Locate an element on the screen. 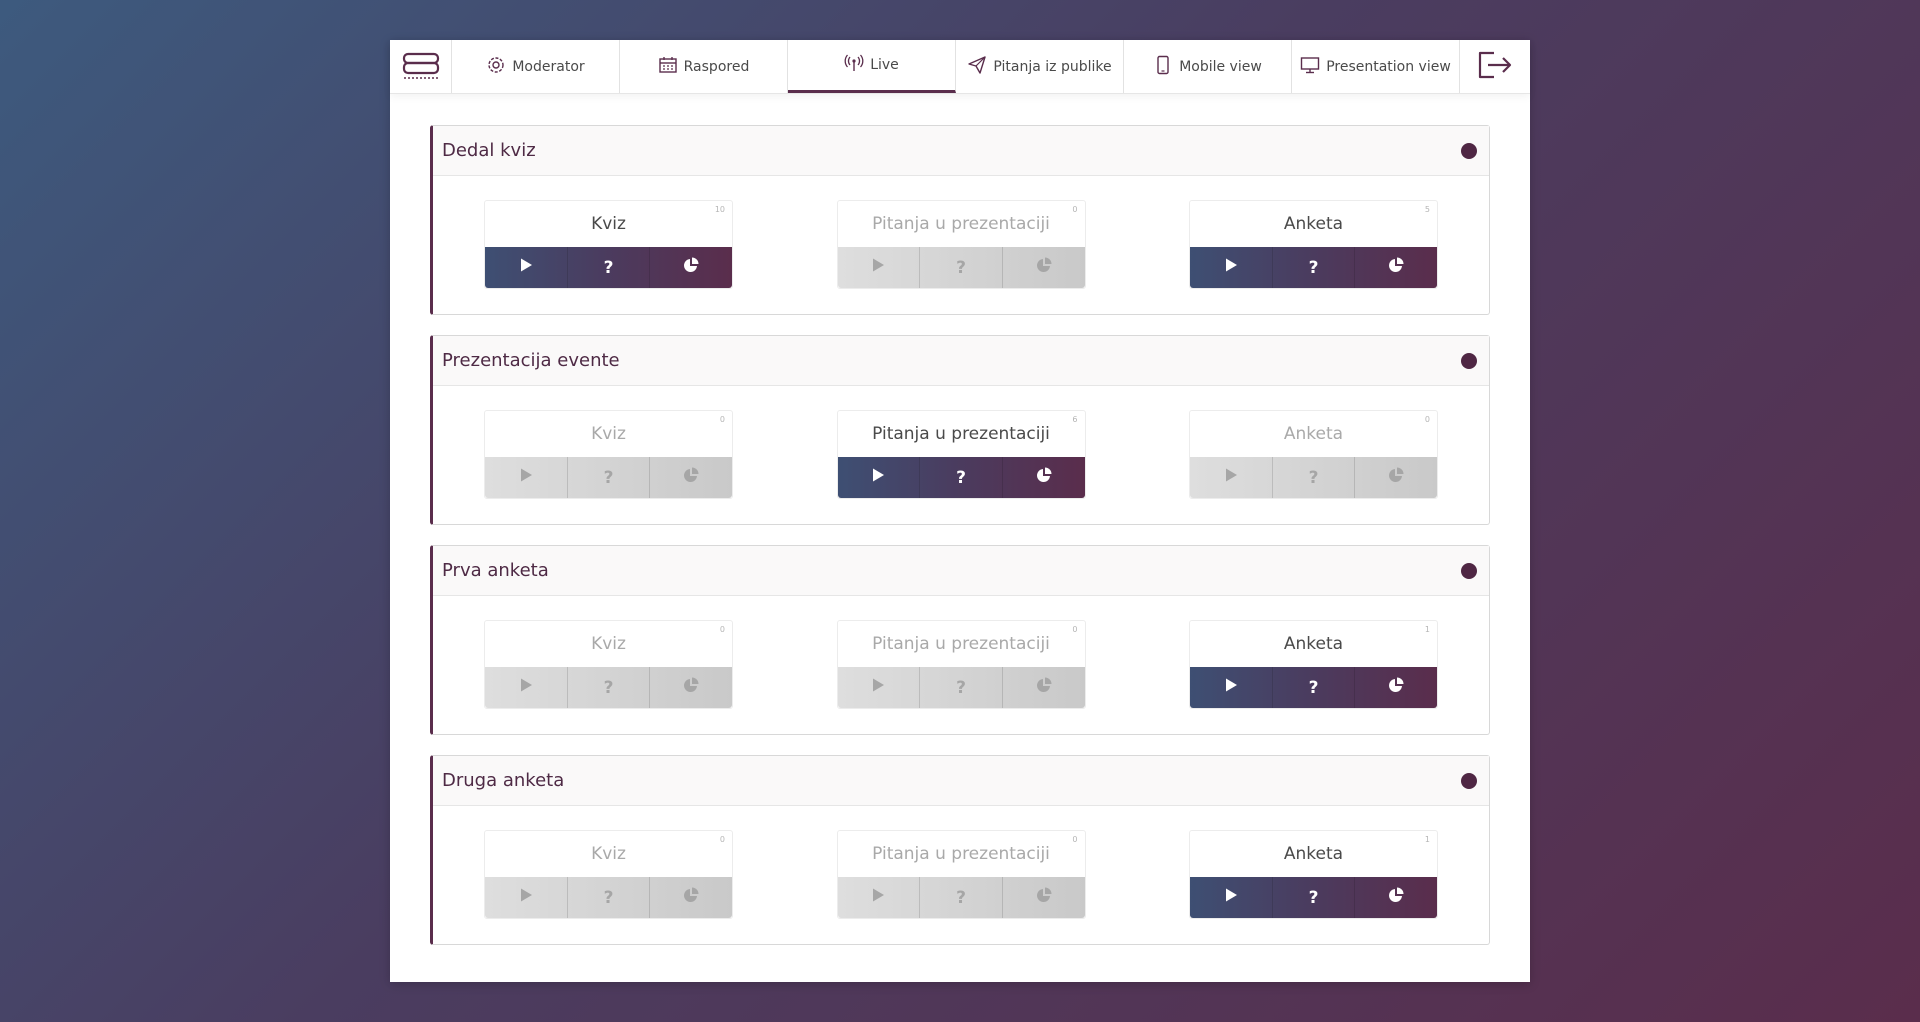 Image resolution: width=1920 pixels, height=1022 pixels. evente-logo-icon is located at coordinates (421, 66).